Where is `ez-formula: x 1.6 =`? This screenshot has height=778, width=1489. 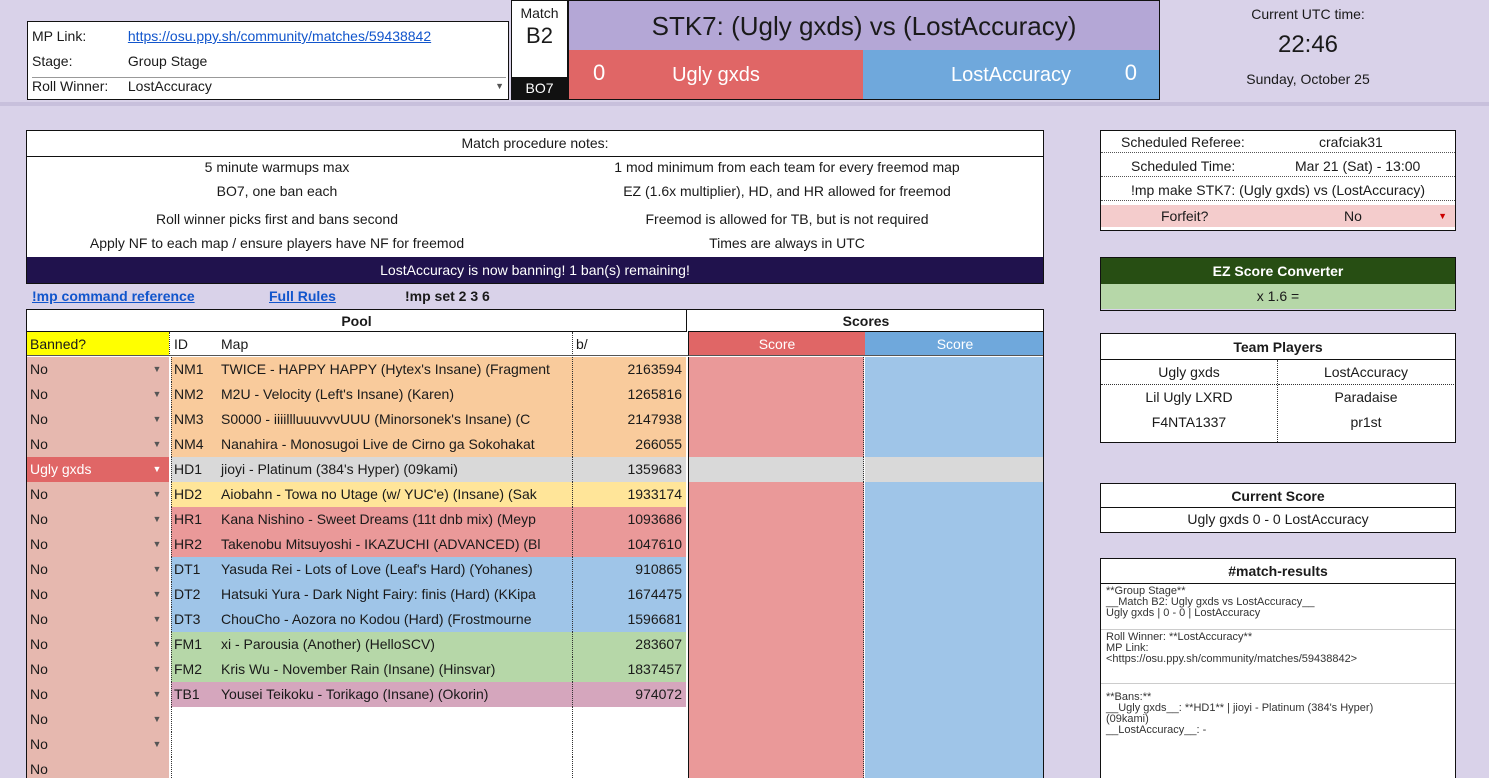 ez-formula: x 1.6 = is located at coordinates (1278, 296).